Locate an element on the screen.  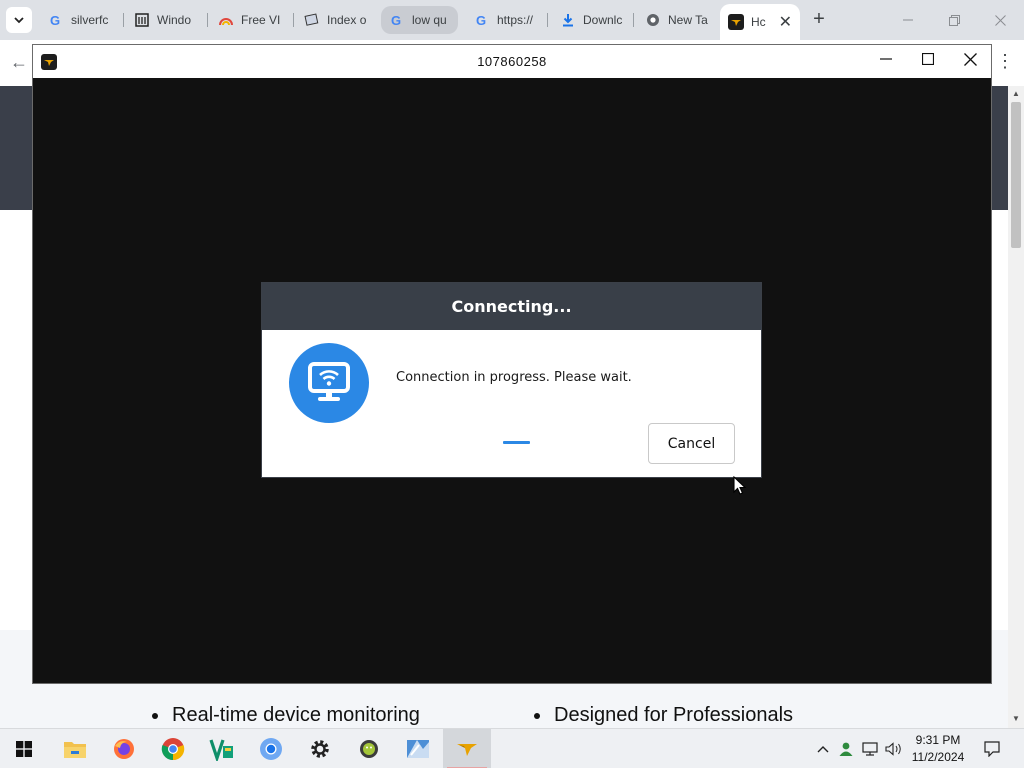
taskbar-android is located at coordinates (369, 748).